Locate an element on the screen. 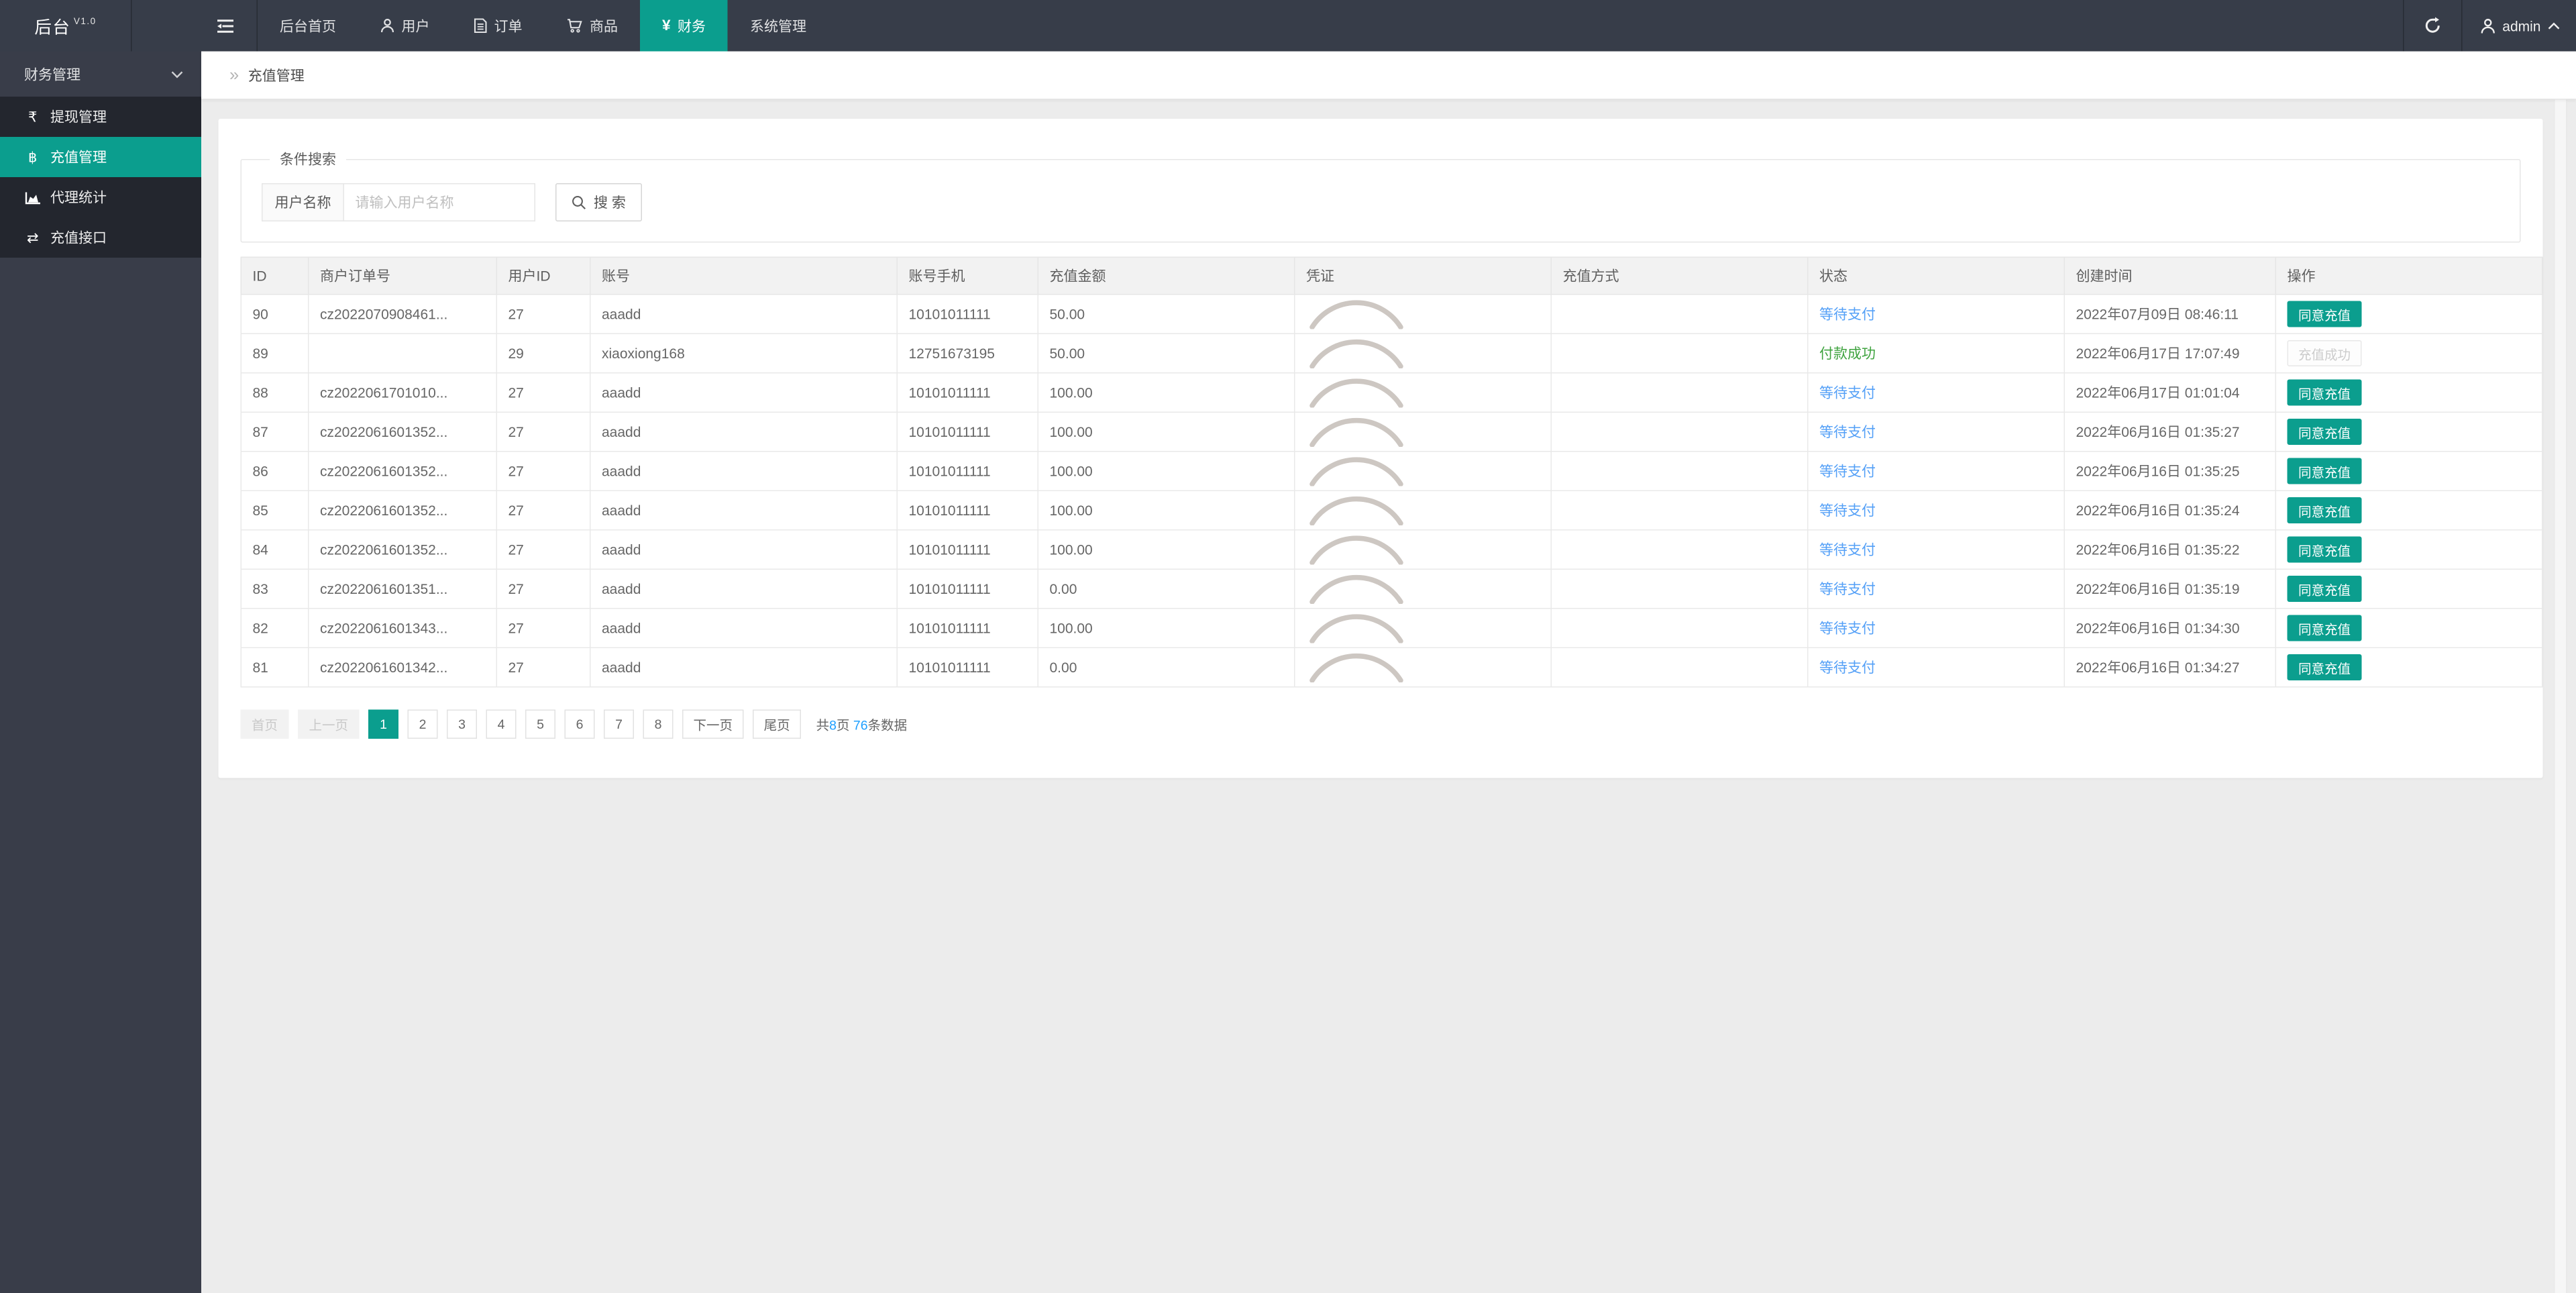 This screenshot has width=2576, height=1293. search-icon is located at coordinates (579, 202).